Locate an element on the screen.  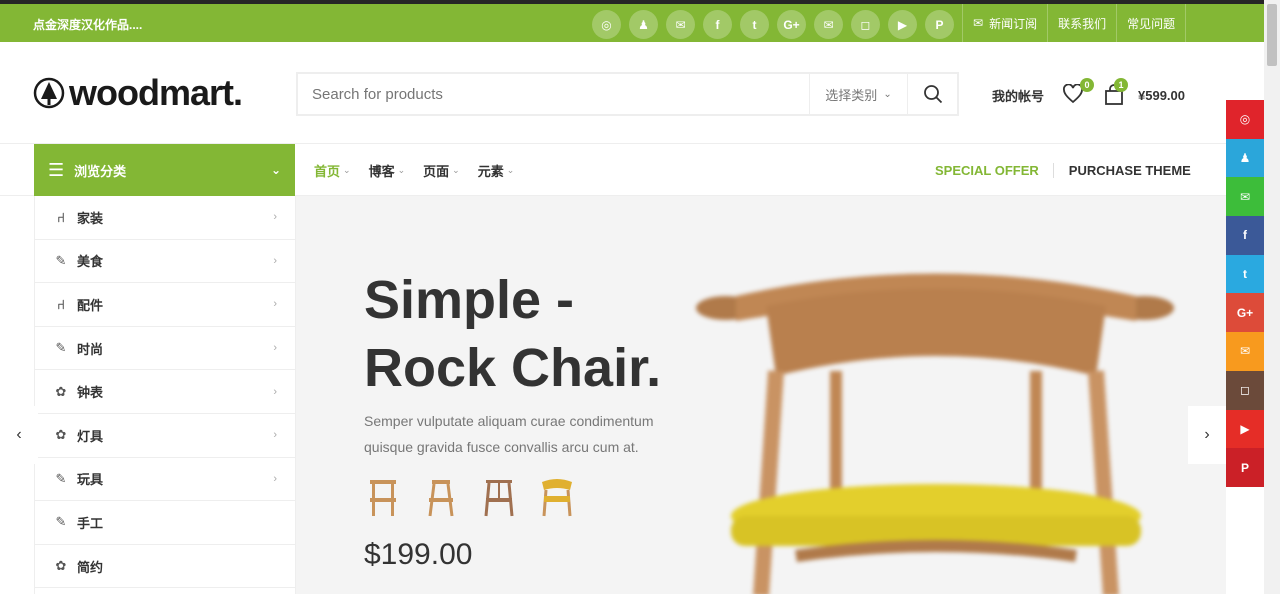
qq-social-button: ♟ is located at coordinates (643, 24).